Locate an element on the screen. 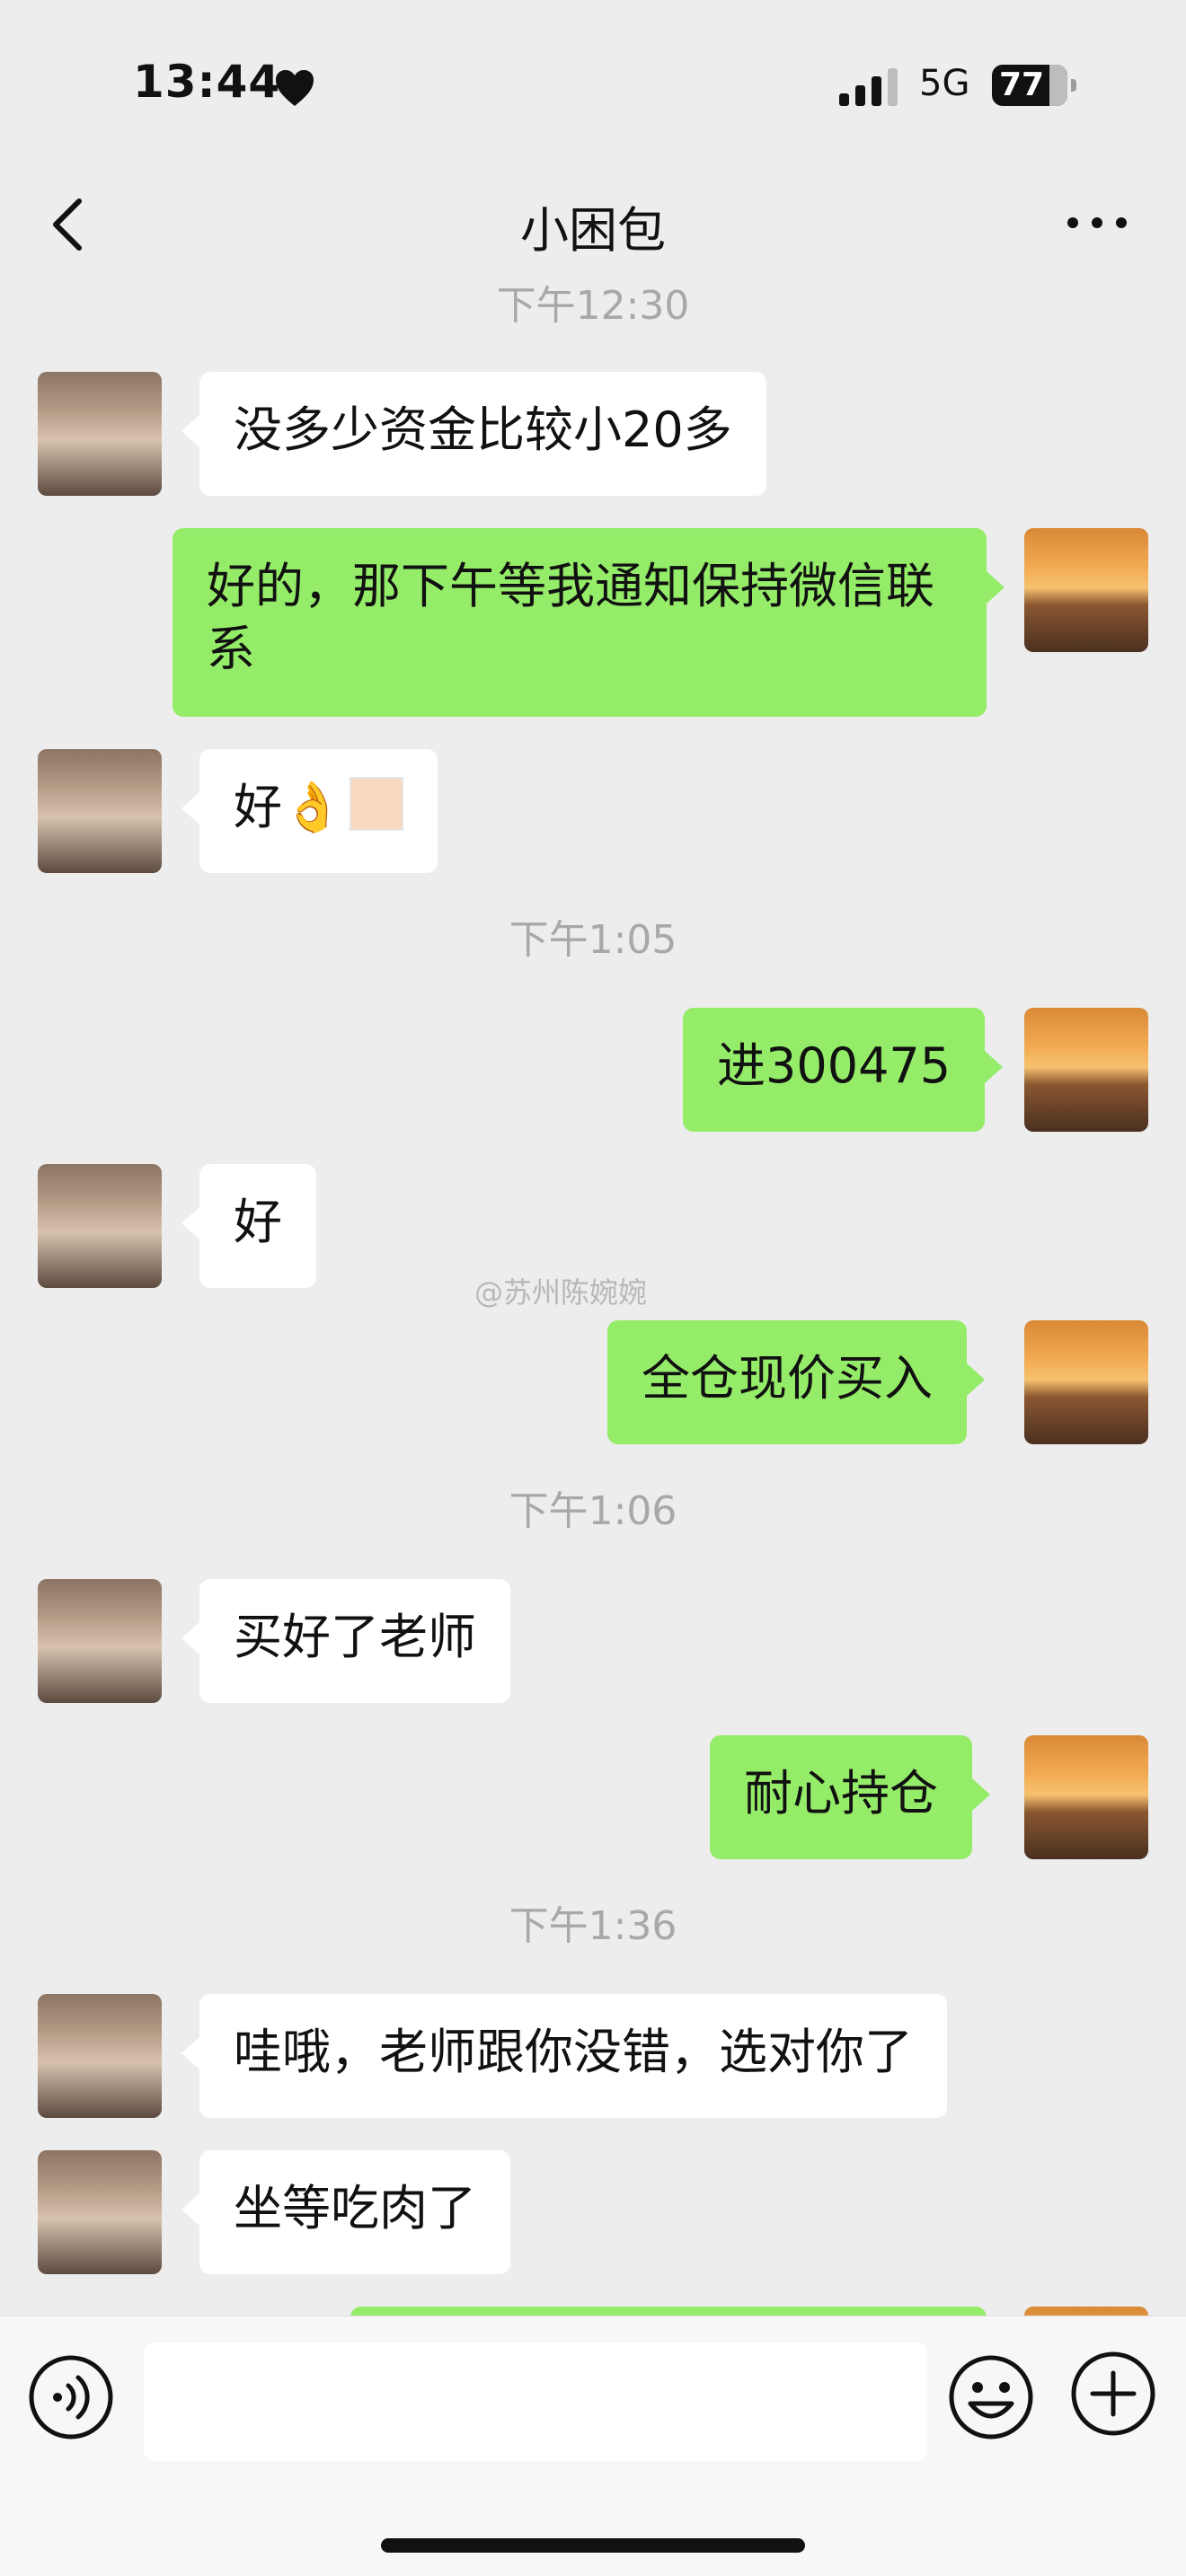 This screenshot has width=1186, height=2576. status-time: 13:44 is located at coordinates (207, 82).